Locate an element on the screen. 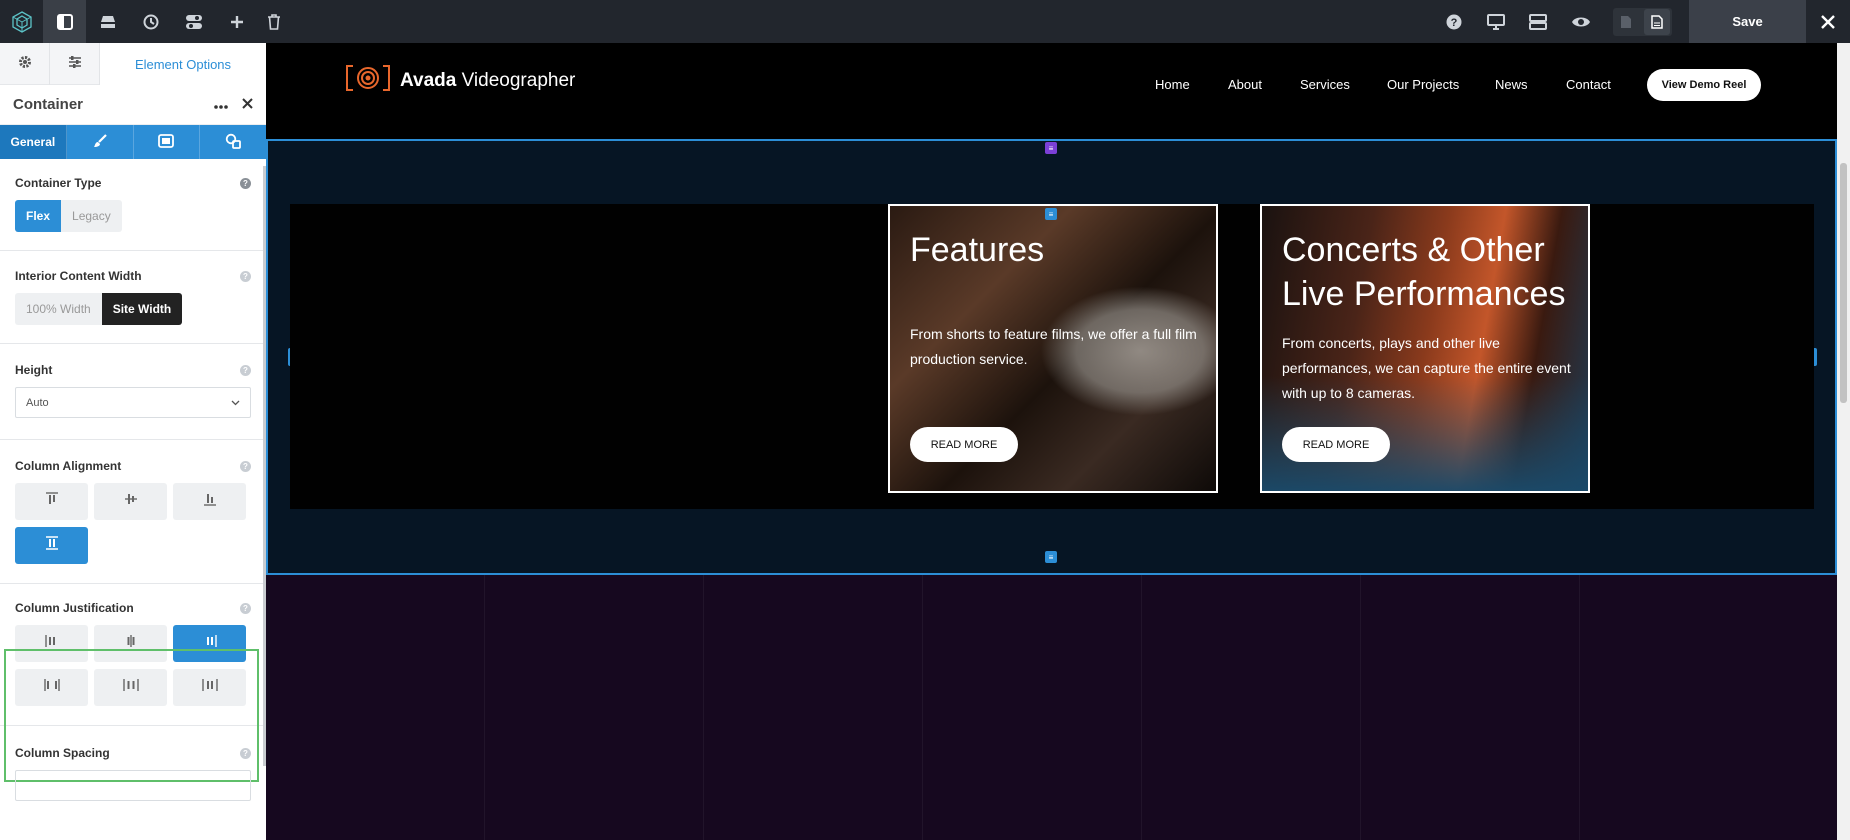 The width and height of the screenshot is (1850, 840). align-center-button is located at coordinates (130, 501).